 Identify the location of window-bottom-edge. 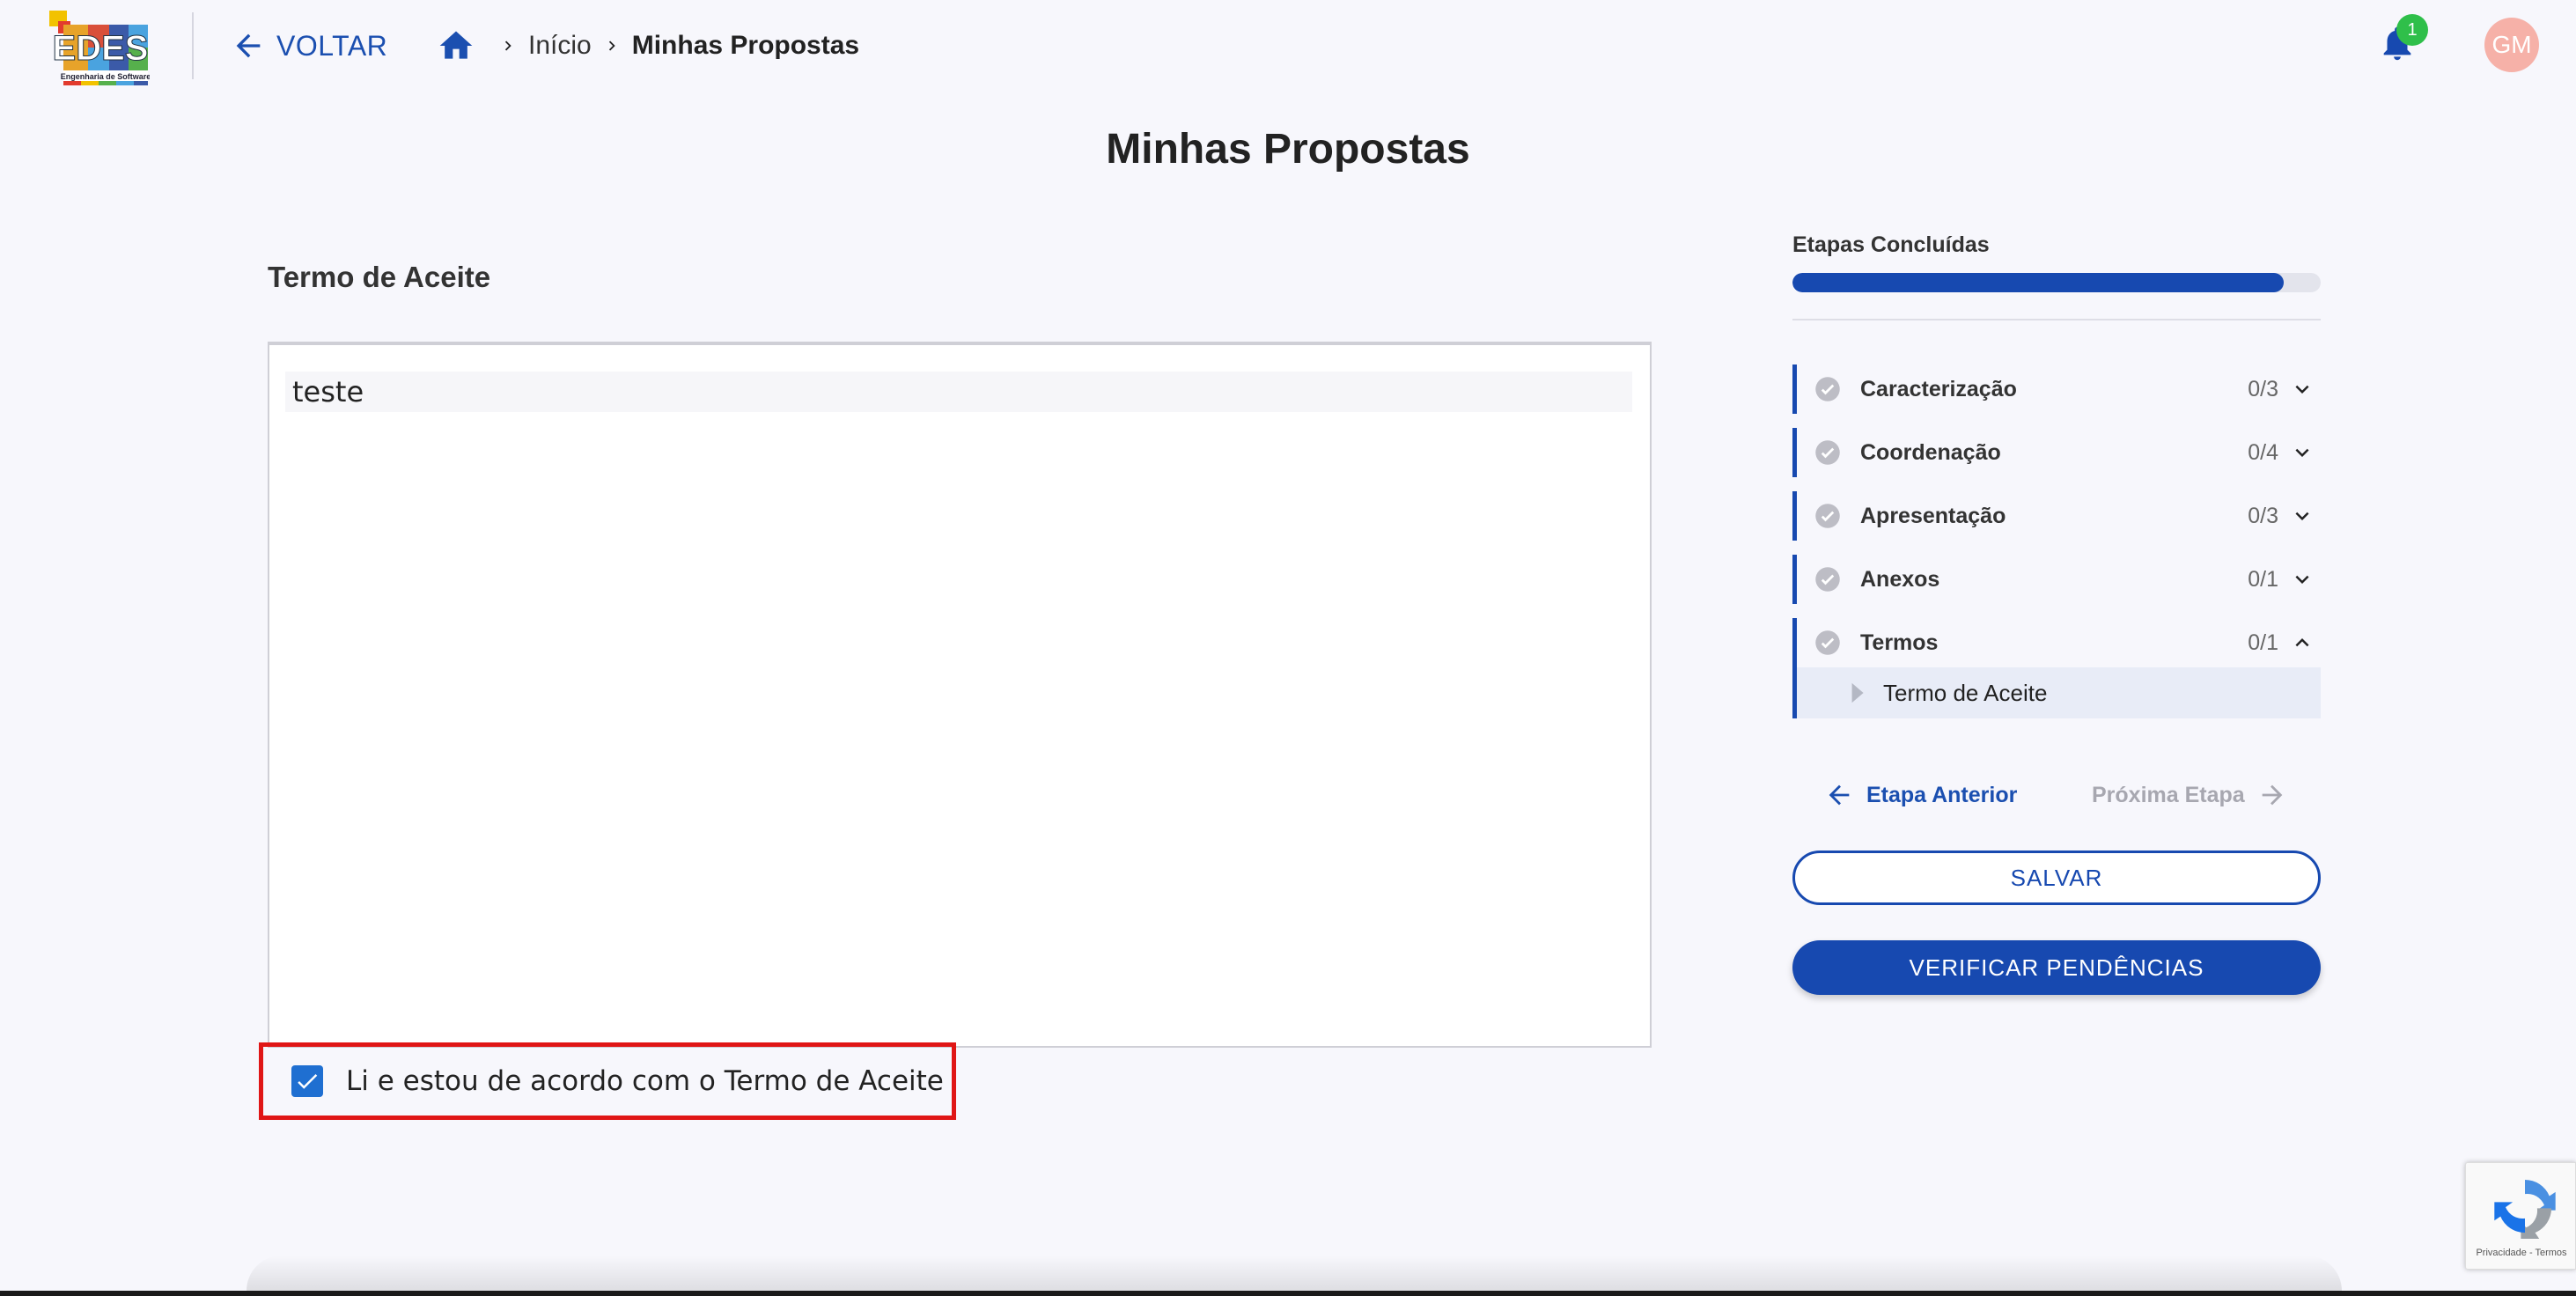
(1288, 1293).